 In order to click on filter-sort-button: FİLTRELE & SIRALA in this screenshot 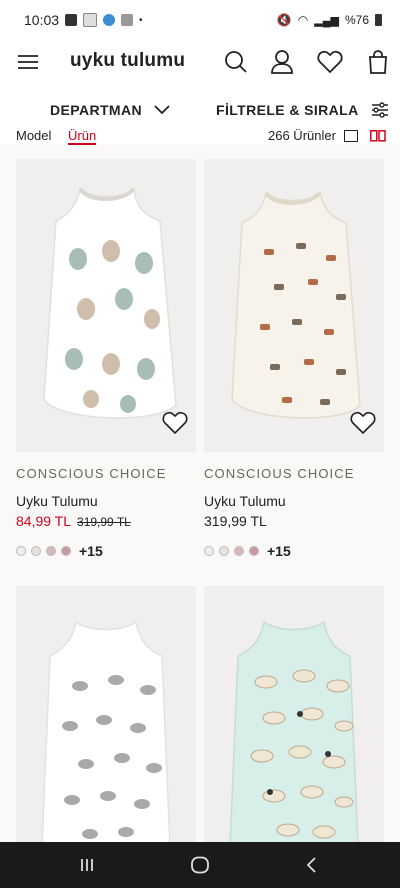, I will do `click(302, 110)`.